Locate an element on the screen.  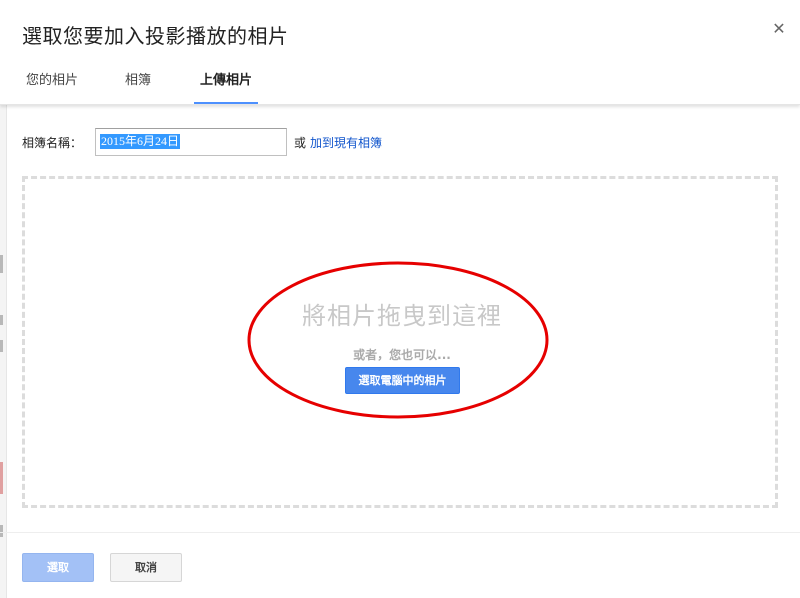
dialog-title: 選取您要加入投影播放的相片 is located at coordinates (155, 36).